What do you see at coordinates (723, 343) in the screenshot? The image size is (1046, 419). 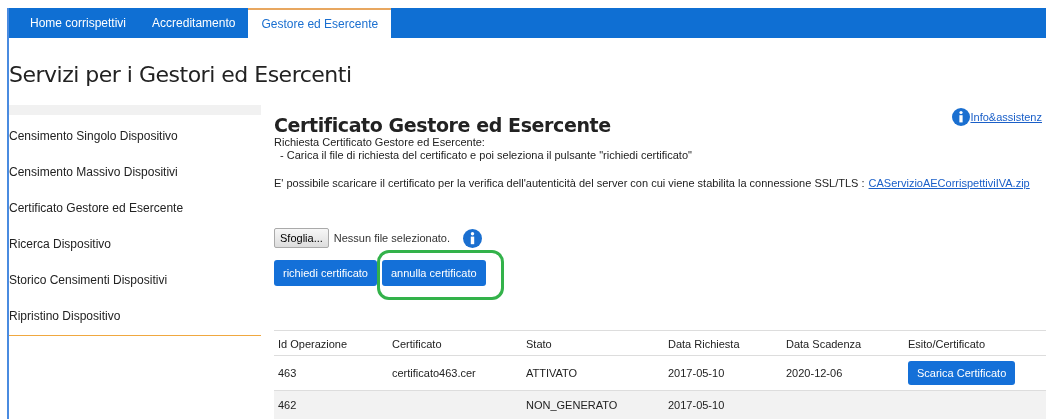 I see `column-header: Data Richiesta` at bounding box center [723, 343].